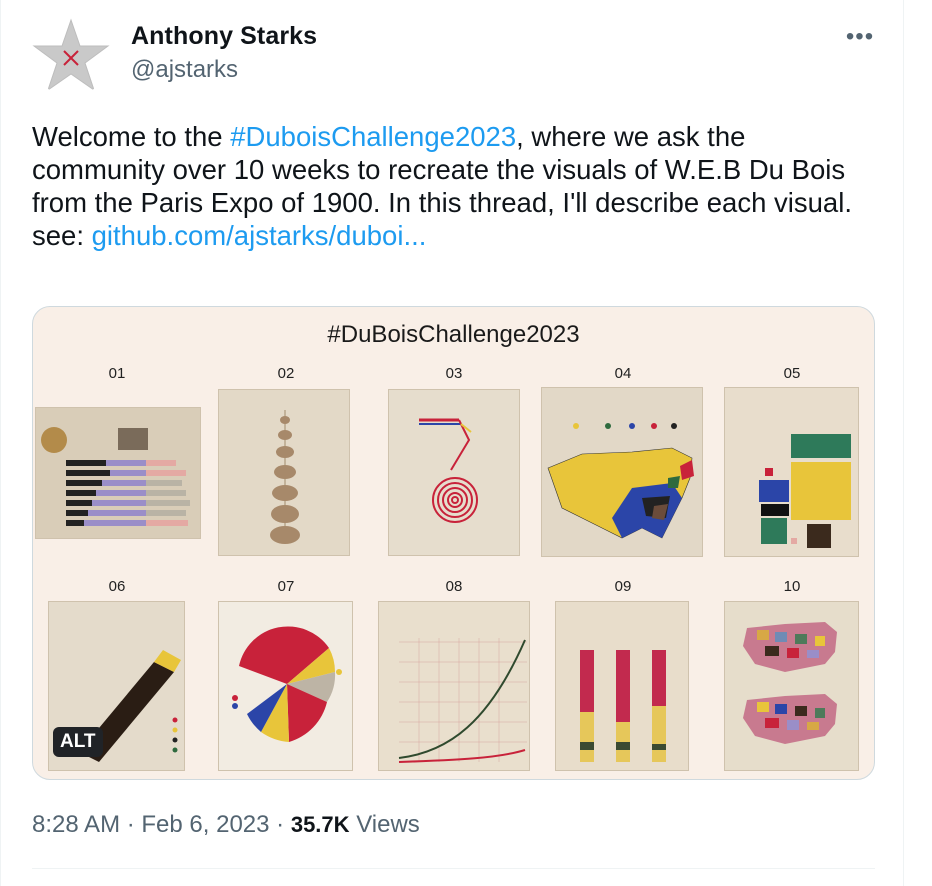 This screenshot has width=932, height=886. What do you see at coordinates (373, 136) in the screenshot?
I see `hashtag-link: #DuboisChallenge2023` at bounding box center [373, 136].